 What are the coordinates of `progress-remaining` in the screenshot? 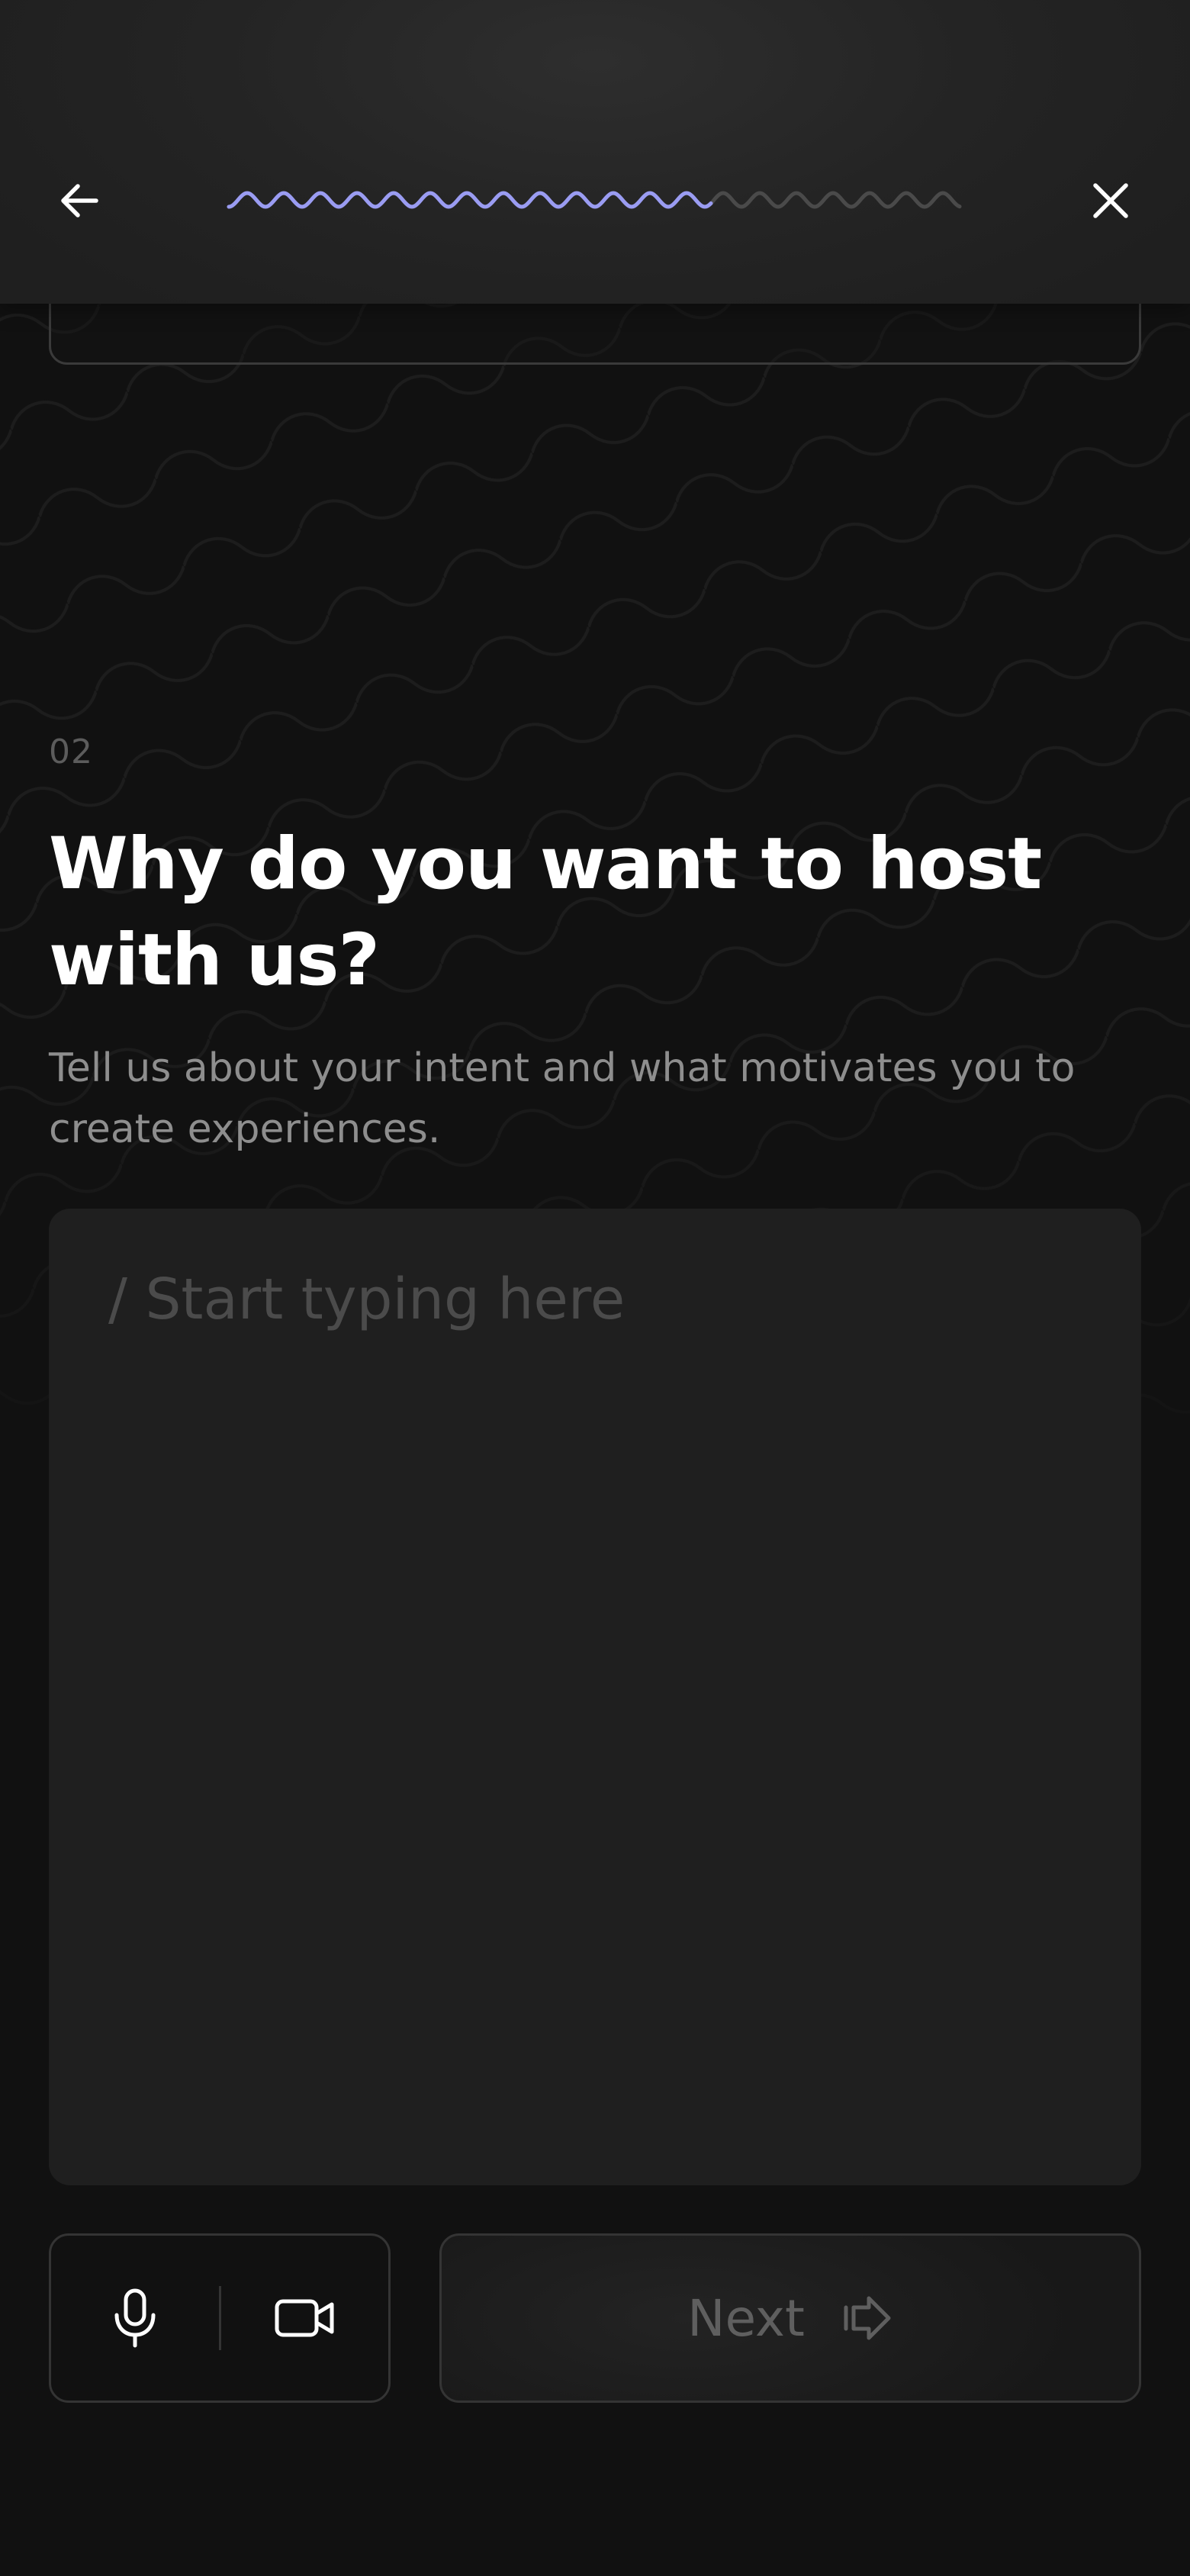 It's located at (594, 200).